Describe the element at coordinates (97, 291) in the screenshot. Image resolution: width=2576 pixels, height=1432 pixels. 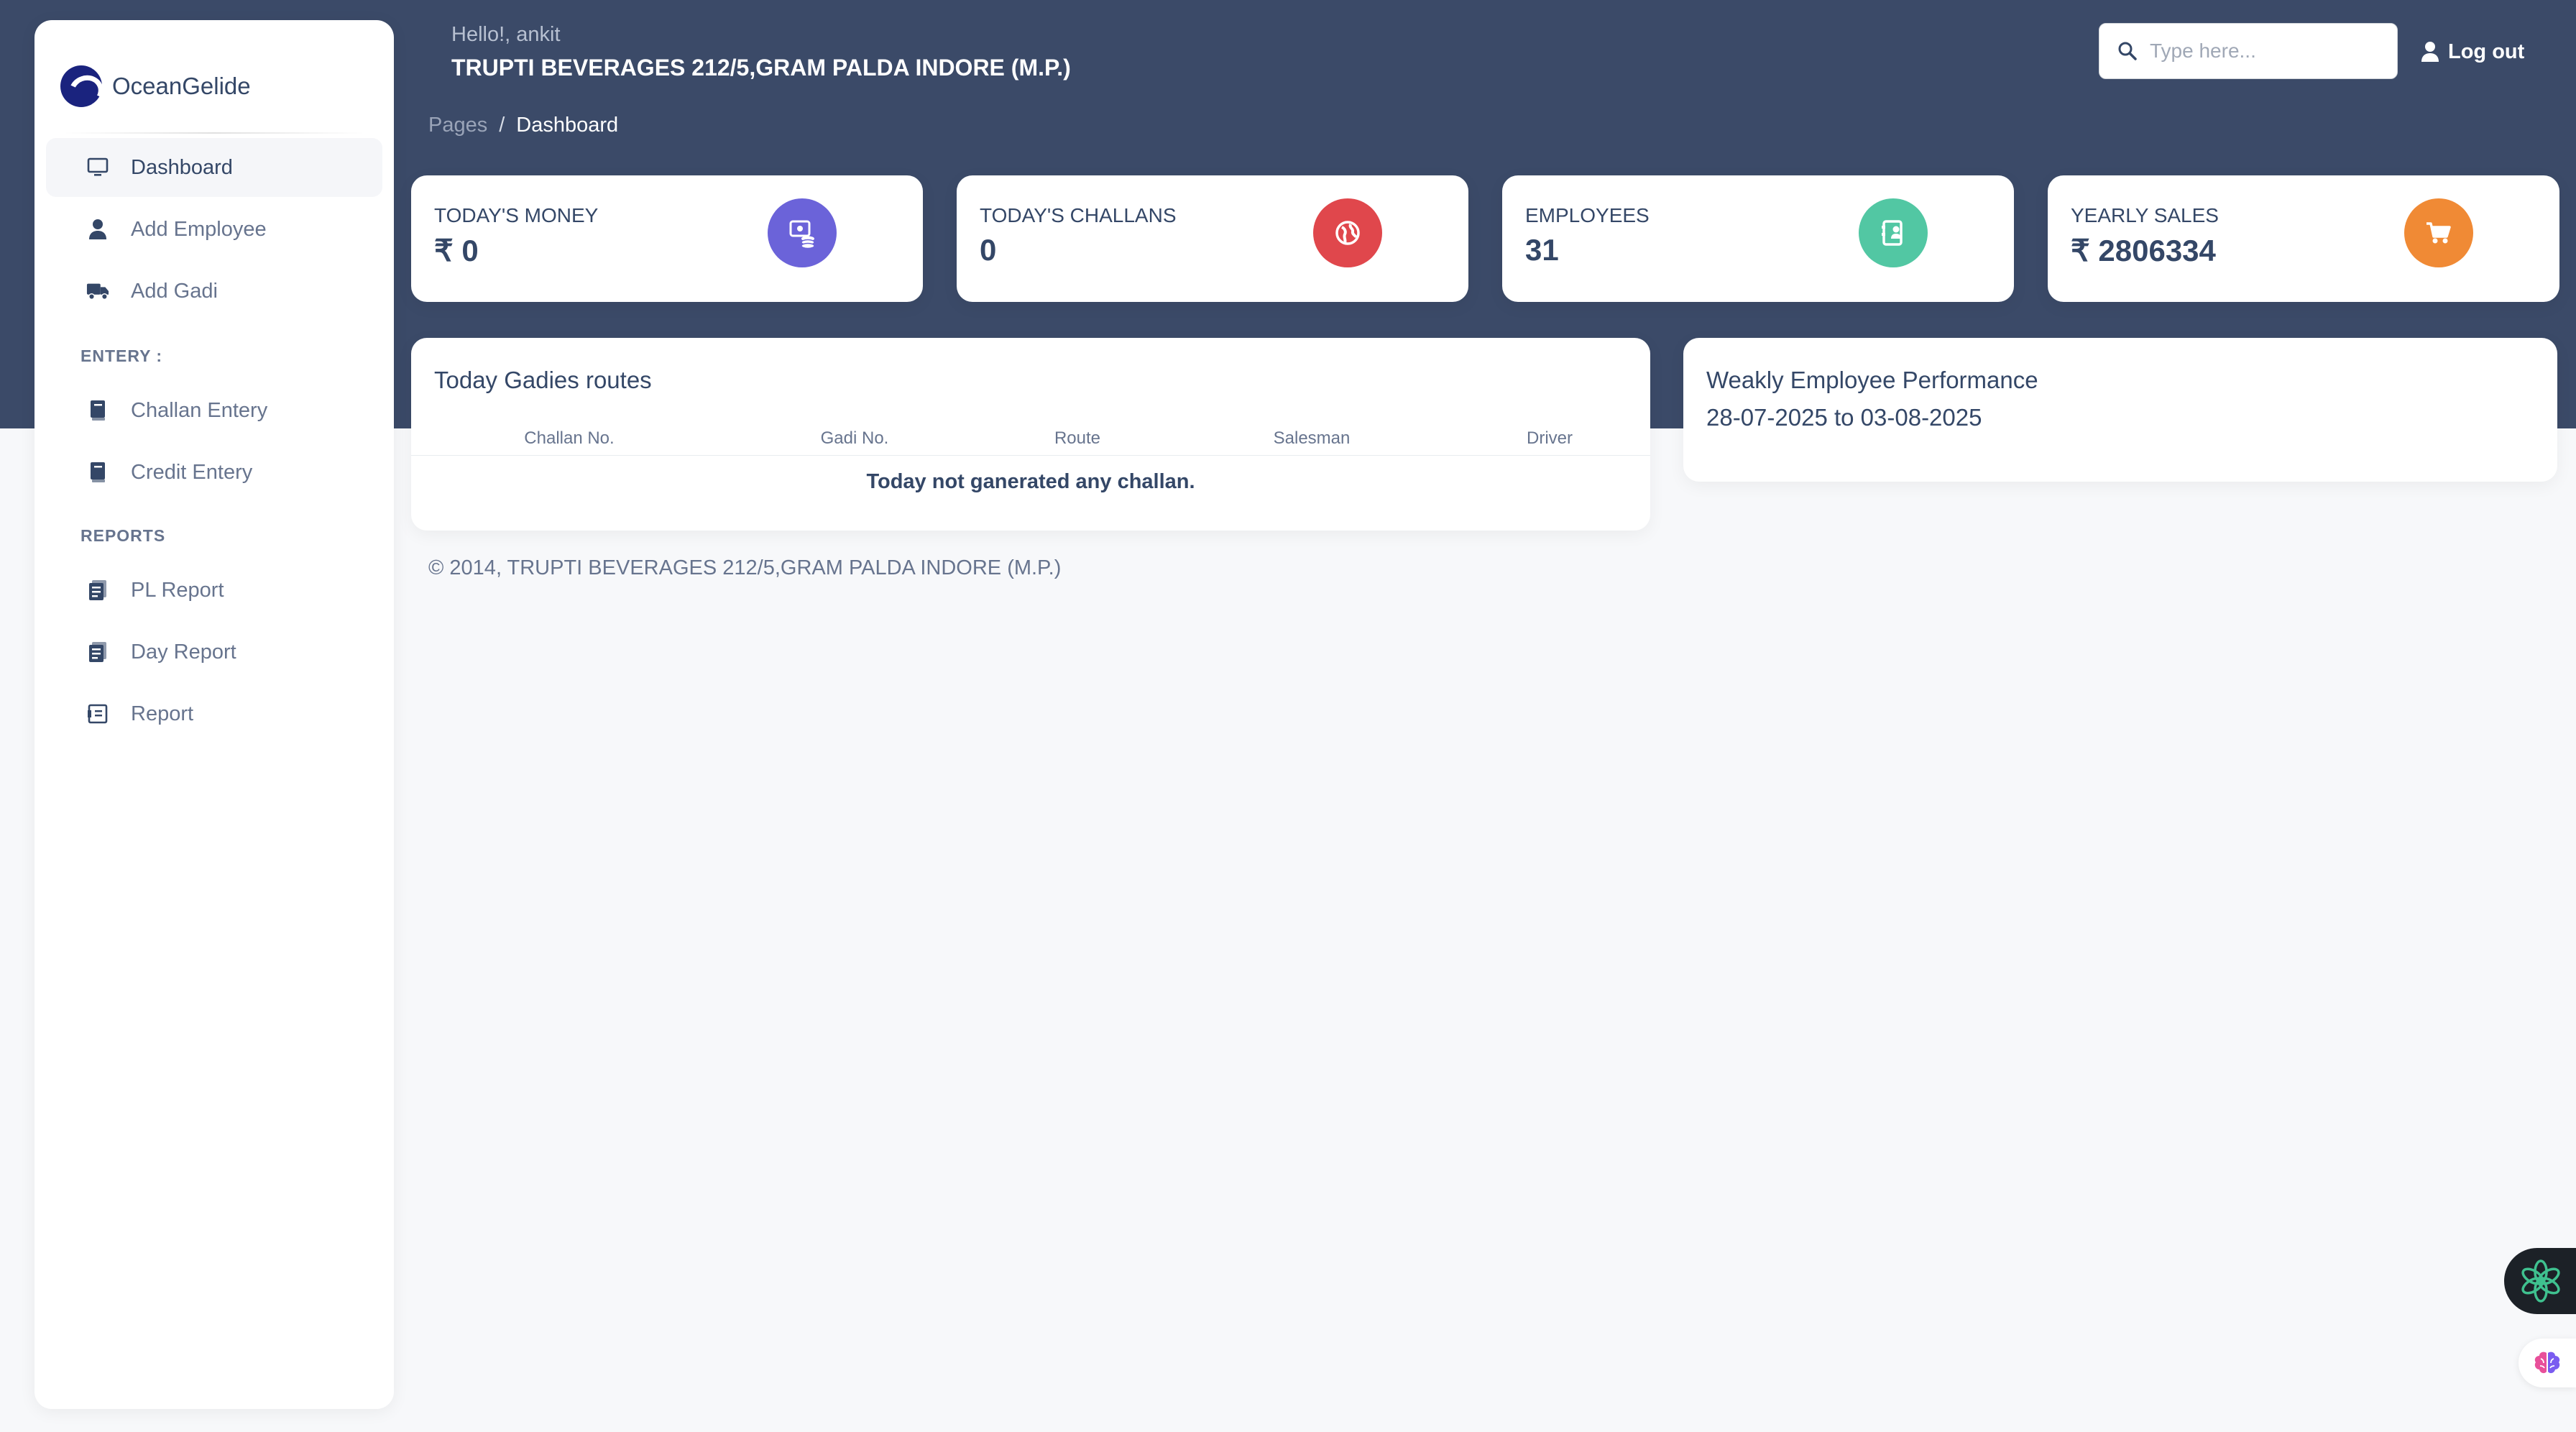
I see `truck-icon` at that location.